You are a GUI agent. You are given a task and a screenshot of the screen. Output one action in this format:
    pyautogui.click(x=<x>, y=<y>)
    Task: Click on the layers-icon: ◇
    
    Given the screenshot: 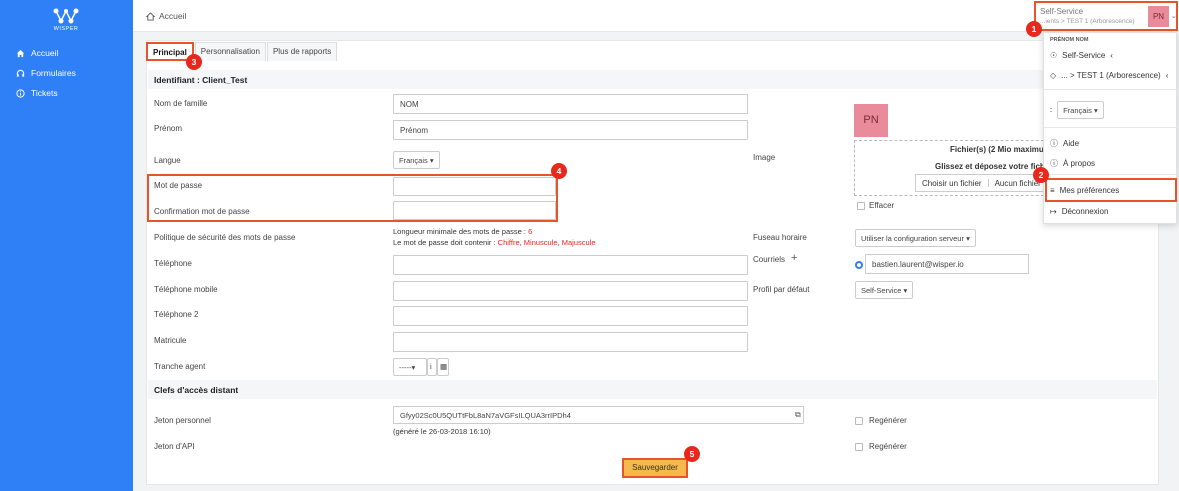 What is the action you would take?
    pyautogui.click(x=1053, y=75)
    